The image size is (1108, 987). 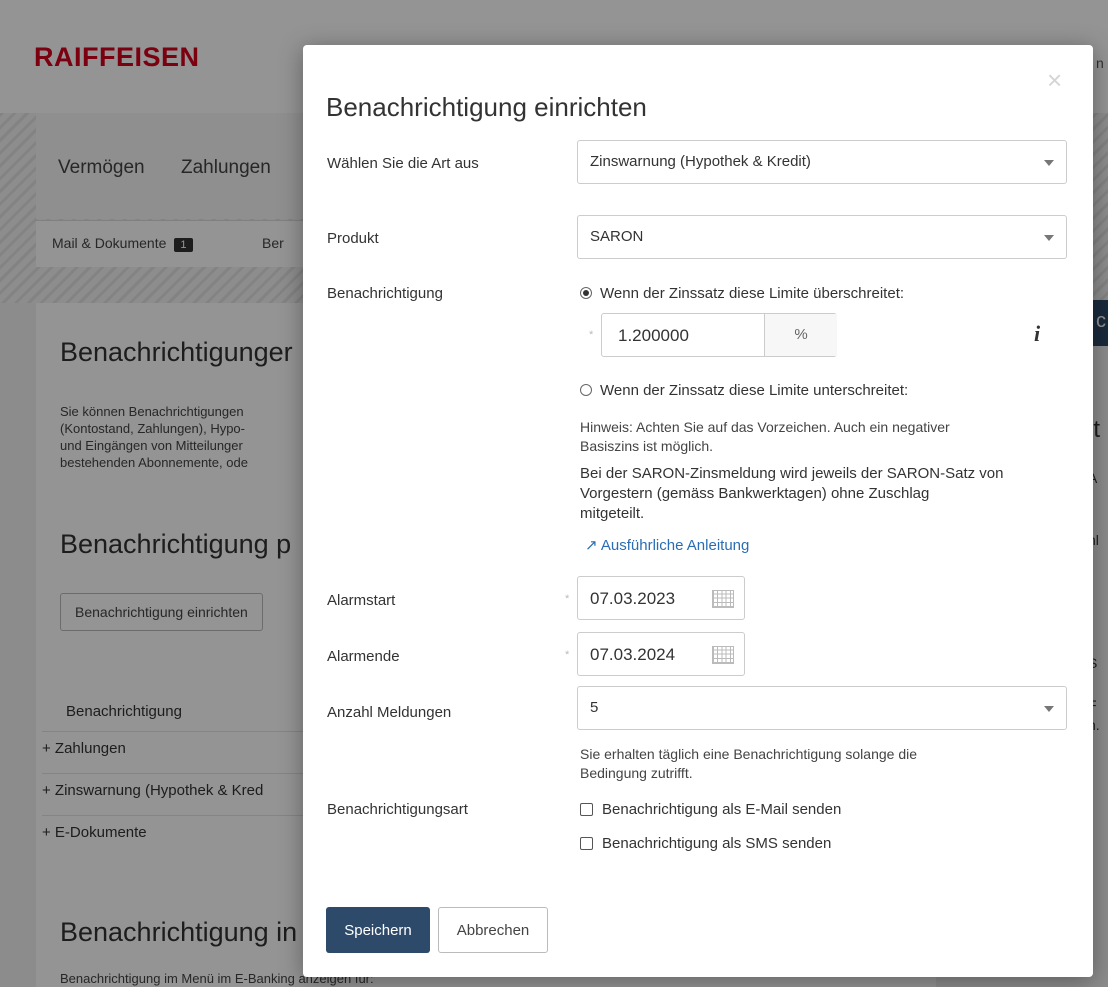 What do you see at coordinates (1037, 334) in the screenshot?
I see `info-icon: i` at bounding box center [1037, 334].